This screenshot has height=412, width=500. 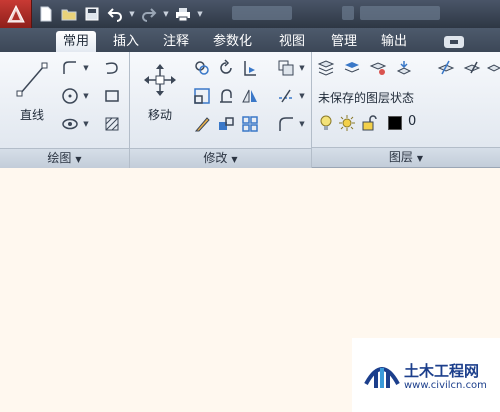 I want to click on polyline-icon, so click(x=69, y=67).